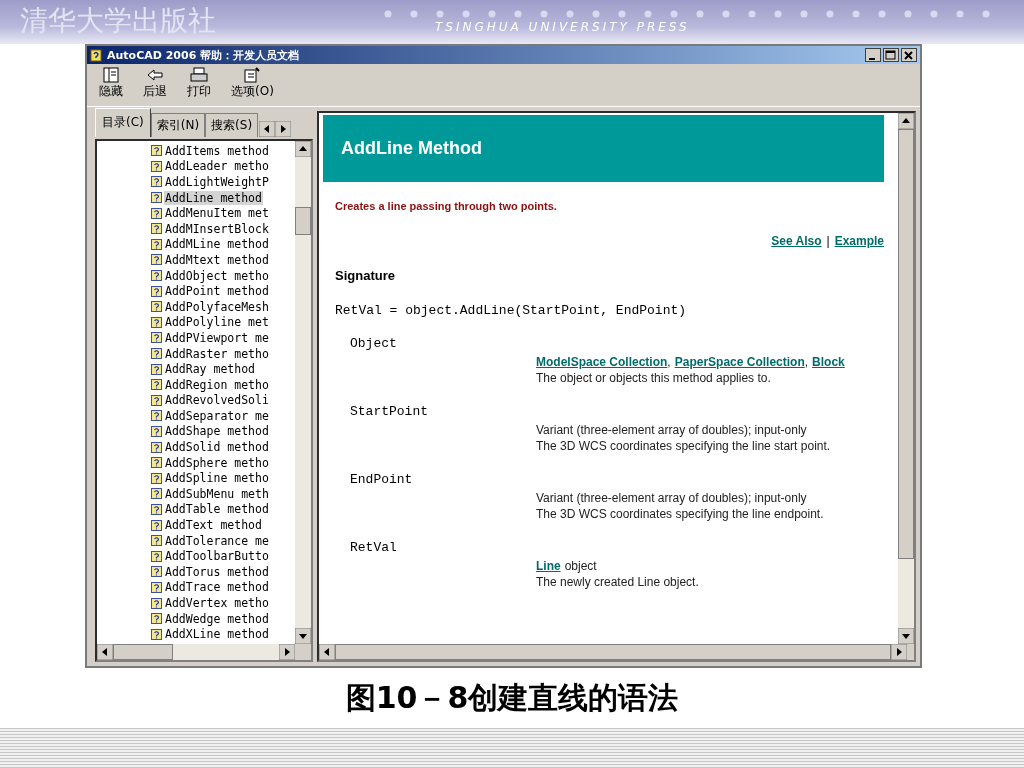 The image size is (1024, 768). What do you see at coordinates (217, 415) in the screenshot?
I see `tree-item: AddSeparator me` at bounding box center [217, 415].